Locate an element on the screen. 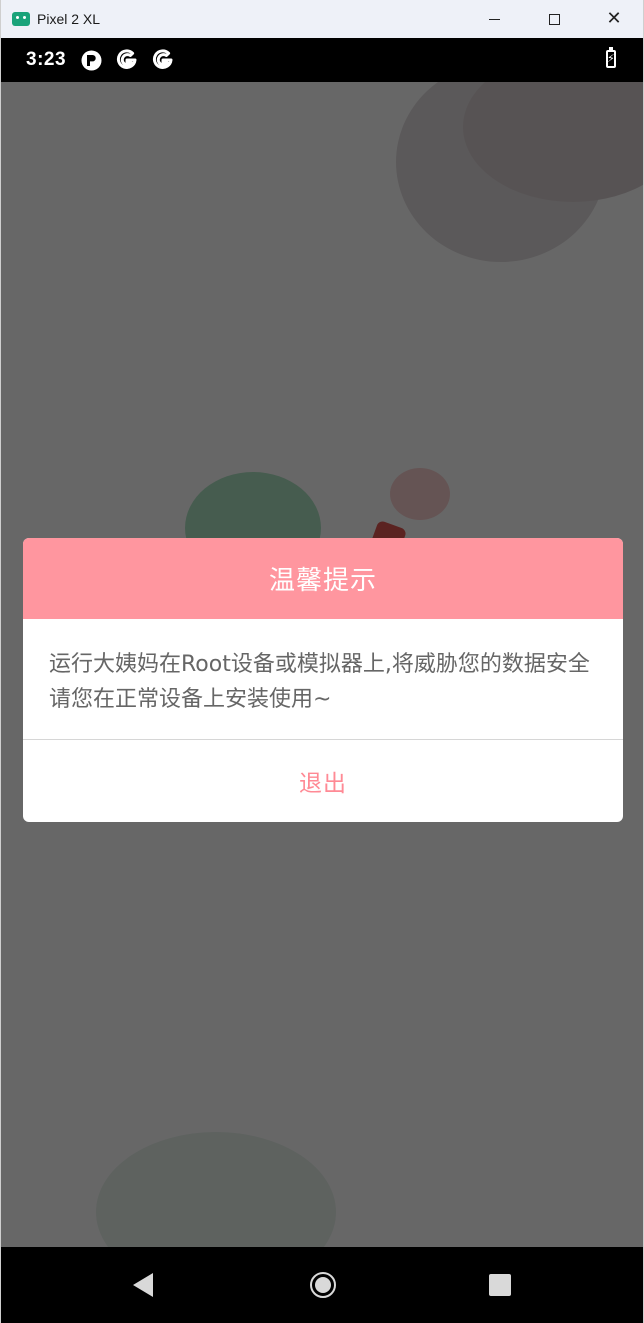  home-button is located at coordinates (323, 1285).